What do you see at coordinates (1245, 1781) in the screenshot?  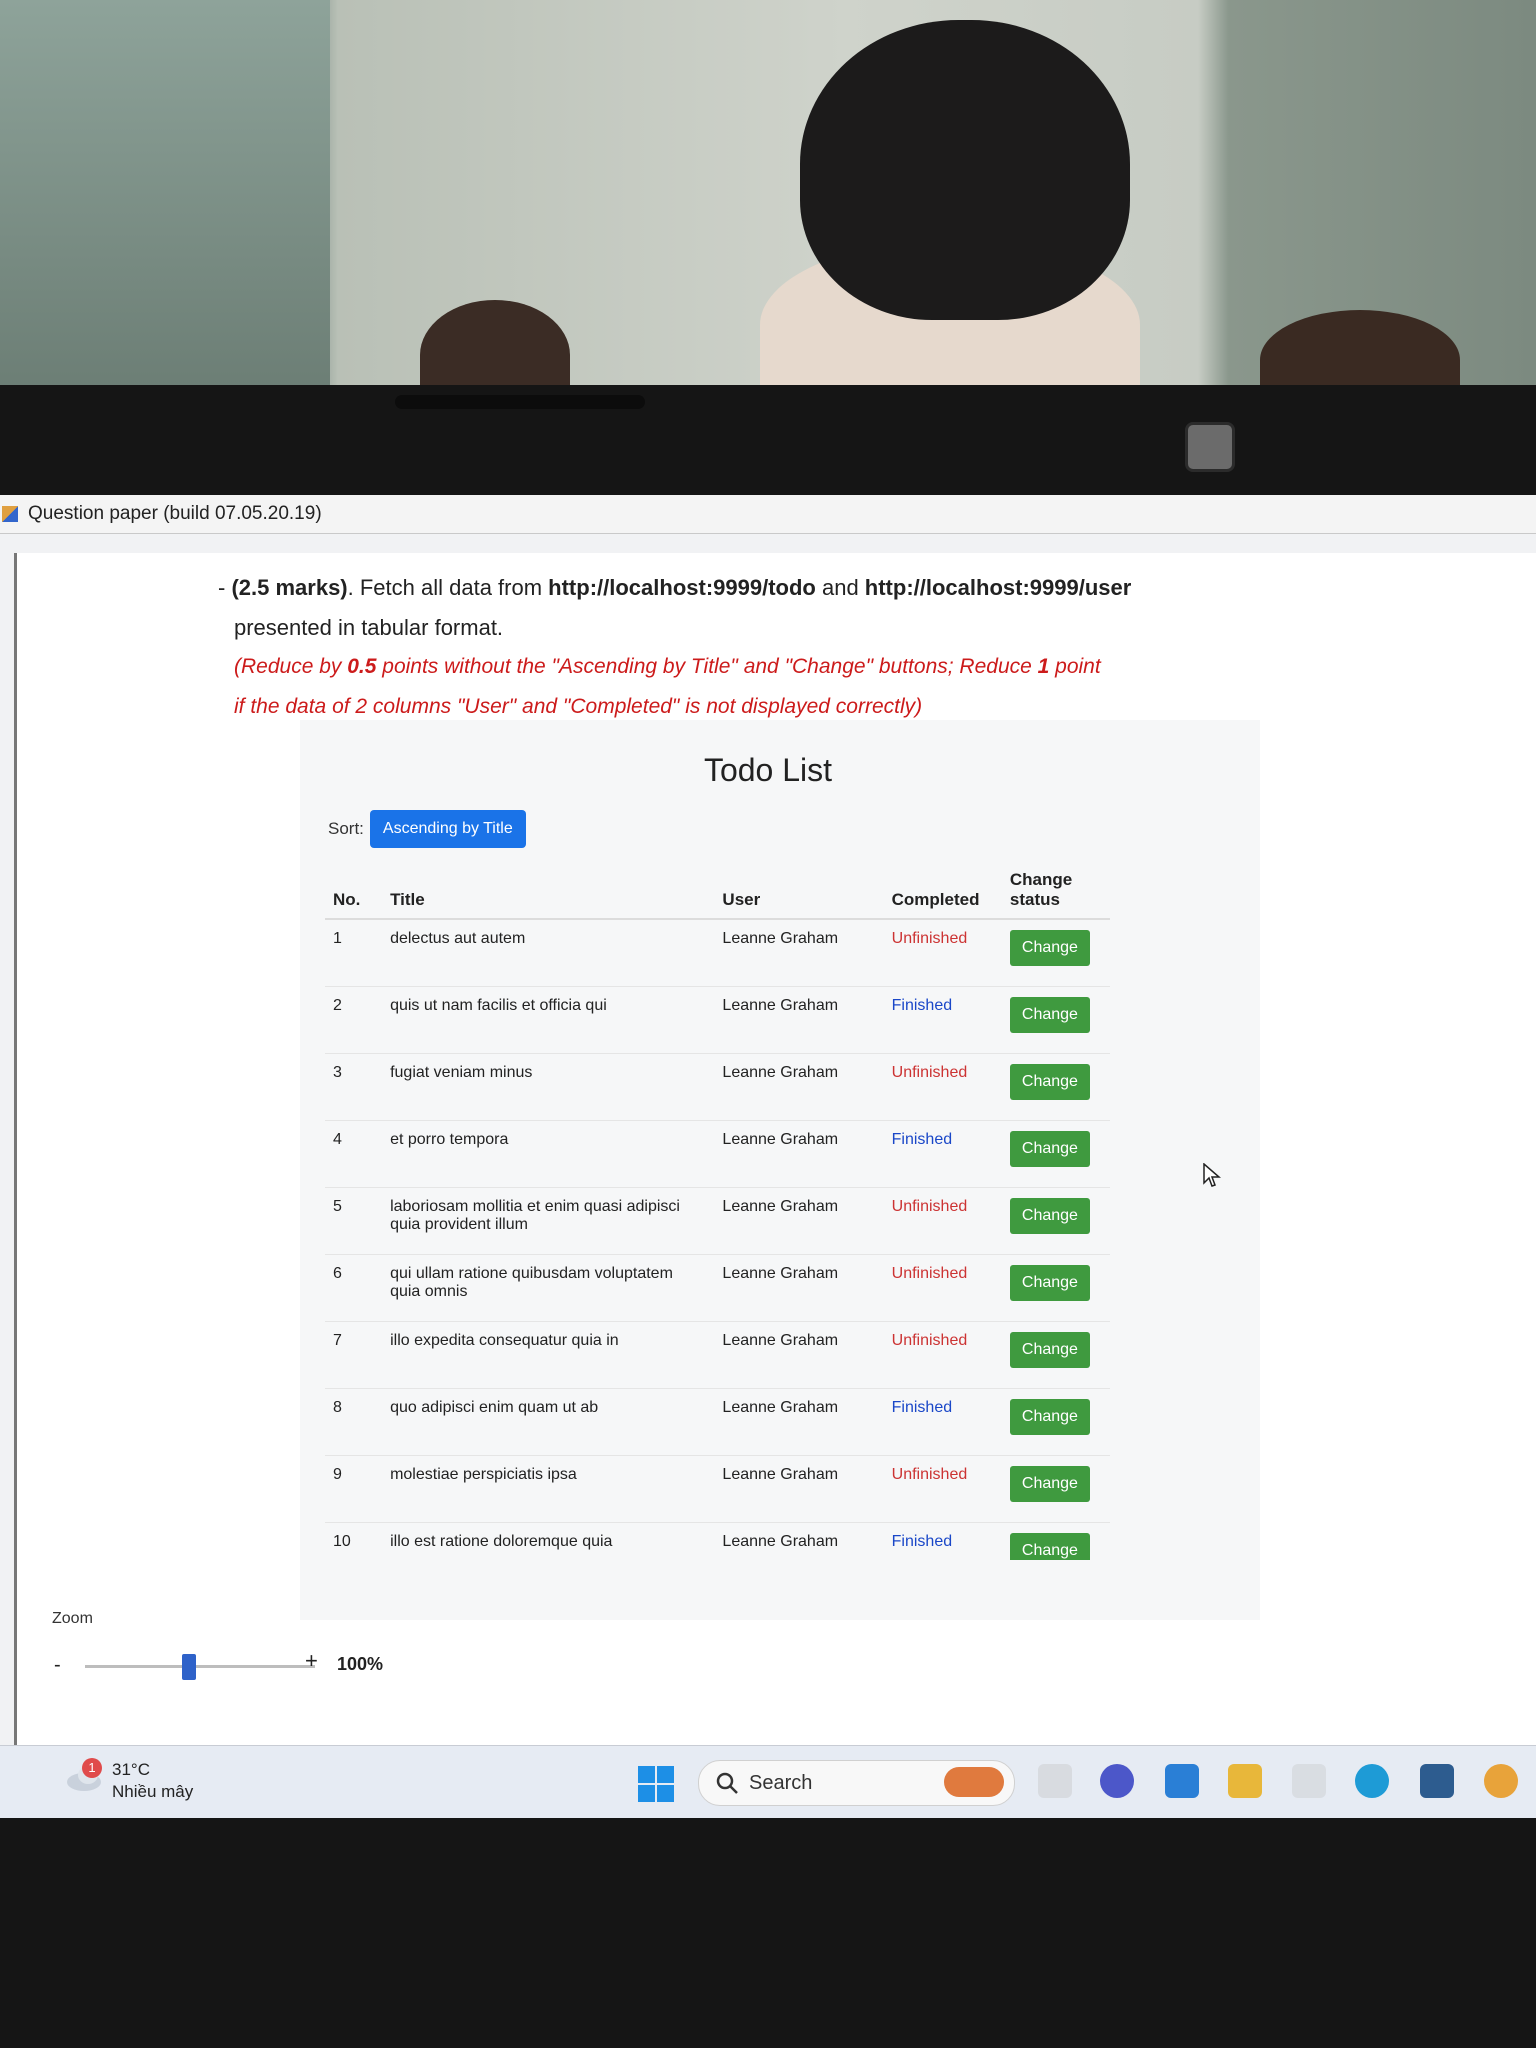 I see `file-explorer-icon` at bounding box center [1245, 1781].